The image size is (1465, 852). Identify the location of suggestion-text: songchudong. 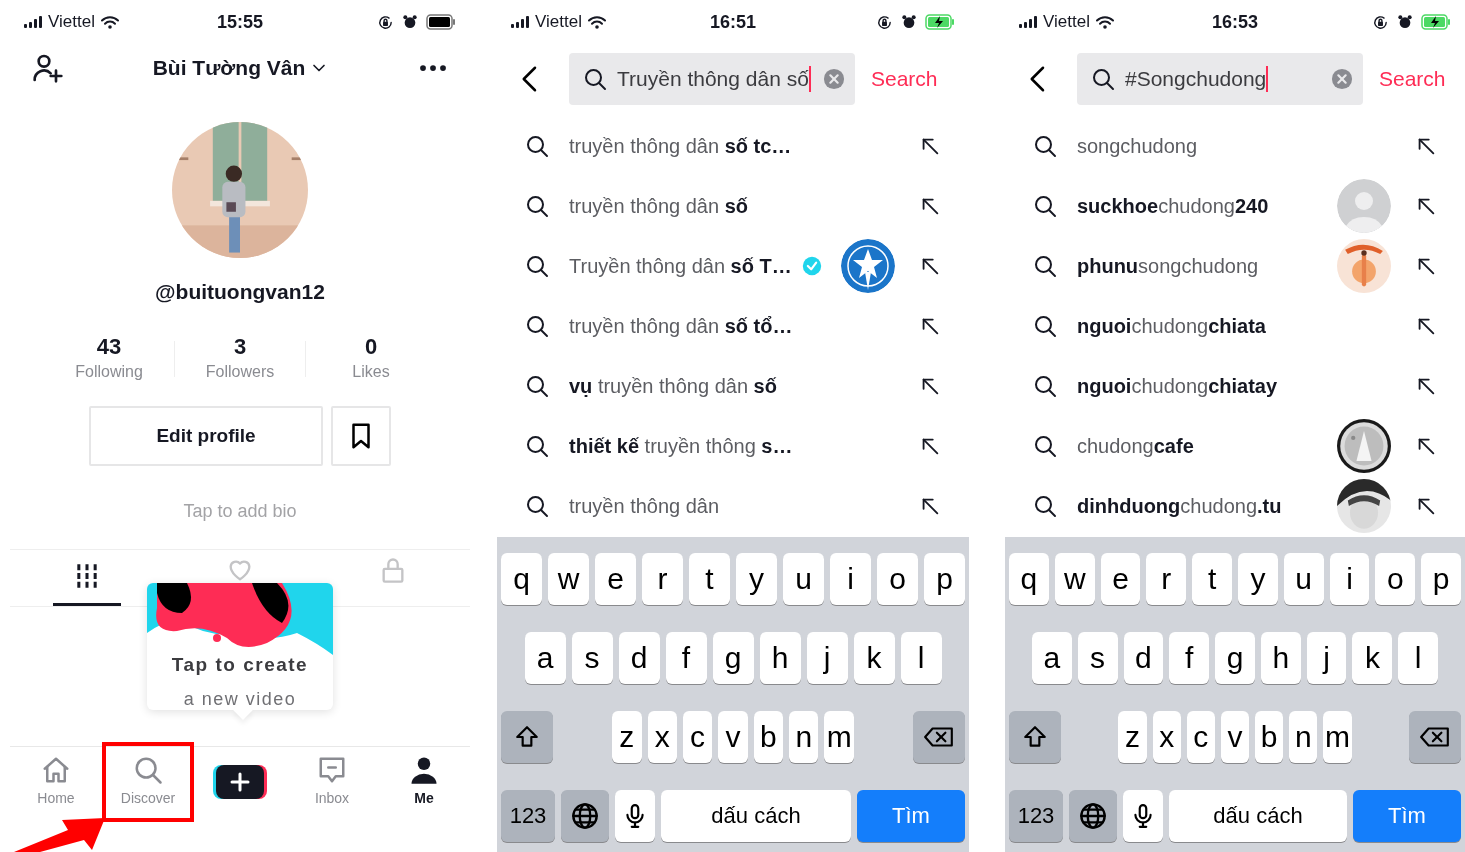
(1137, 146).